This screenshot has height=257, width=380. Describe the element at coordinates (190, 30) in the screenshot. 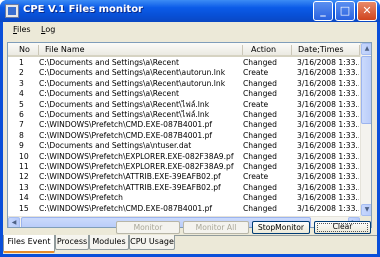

I see `menu-bar: Files Log` at that location.